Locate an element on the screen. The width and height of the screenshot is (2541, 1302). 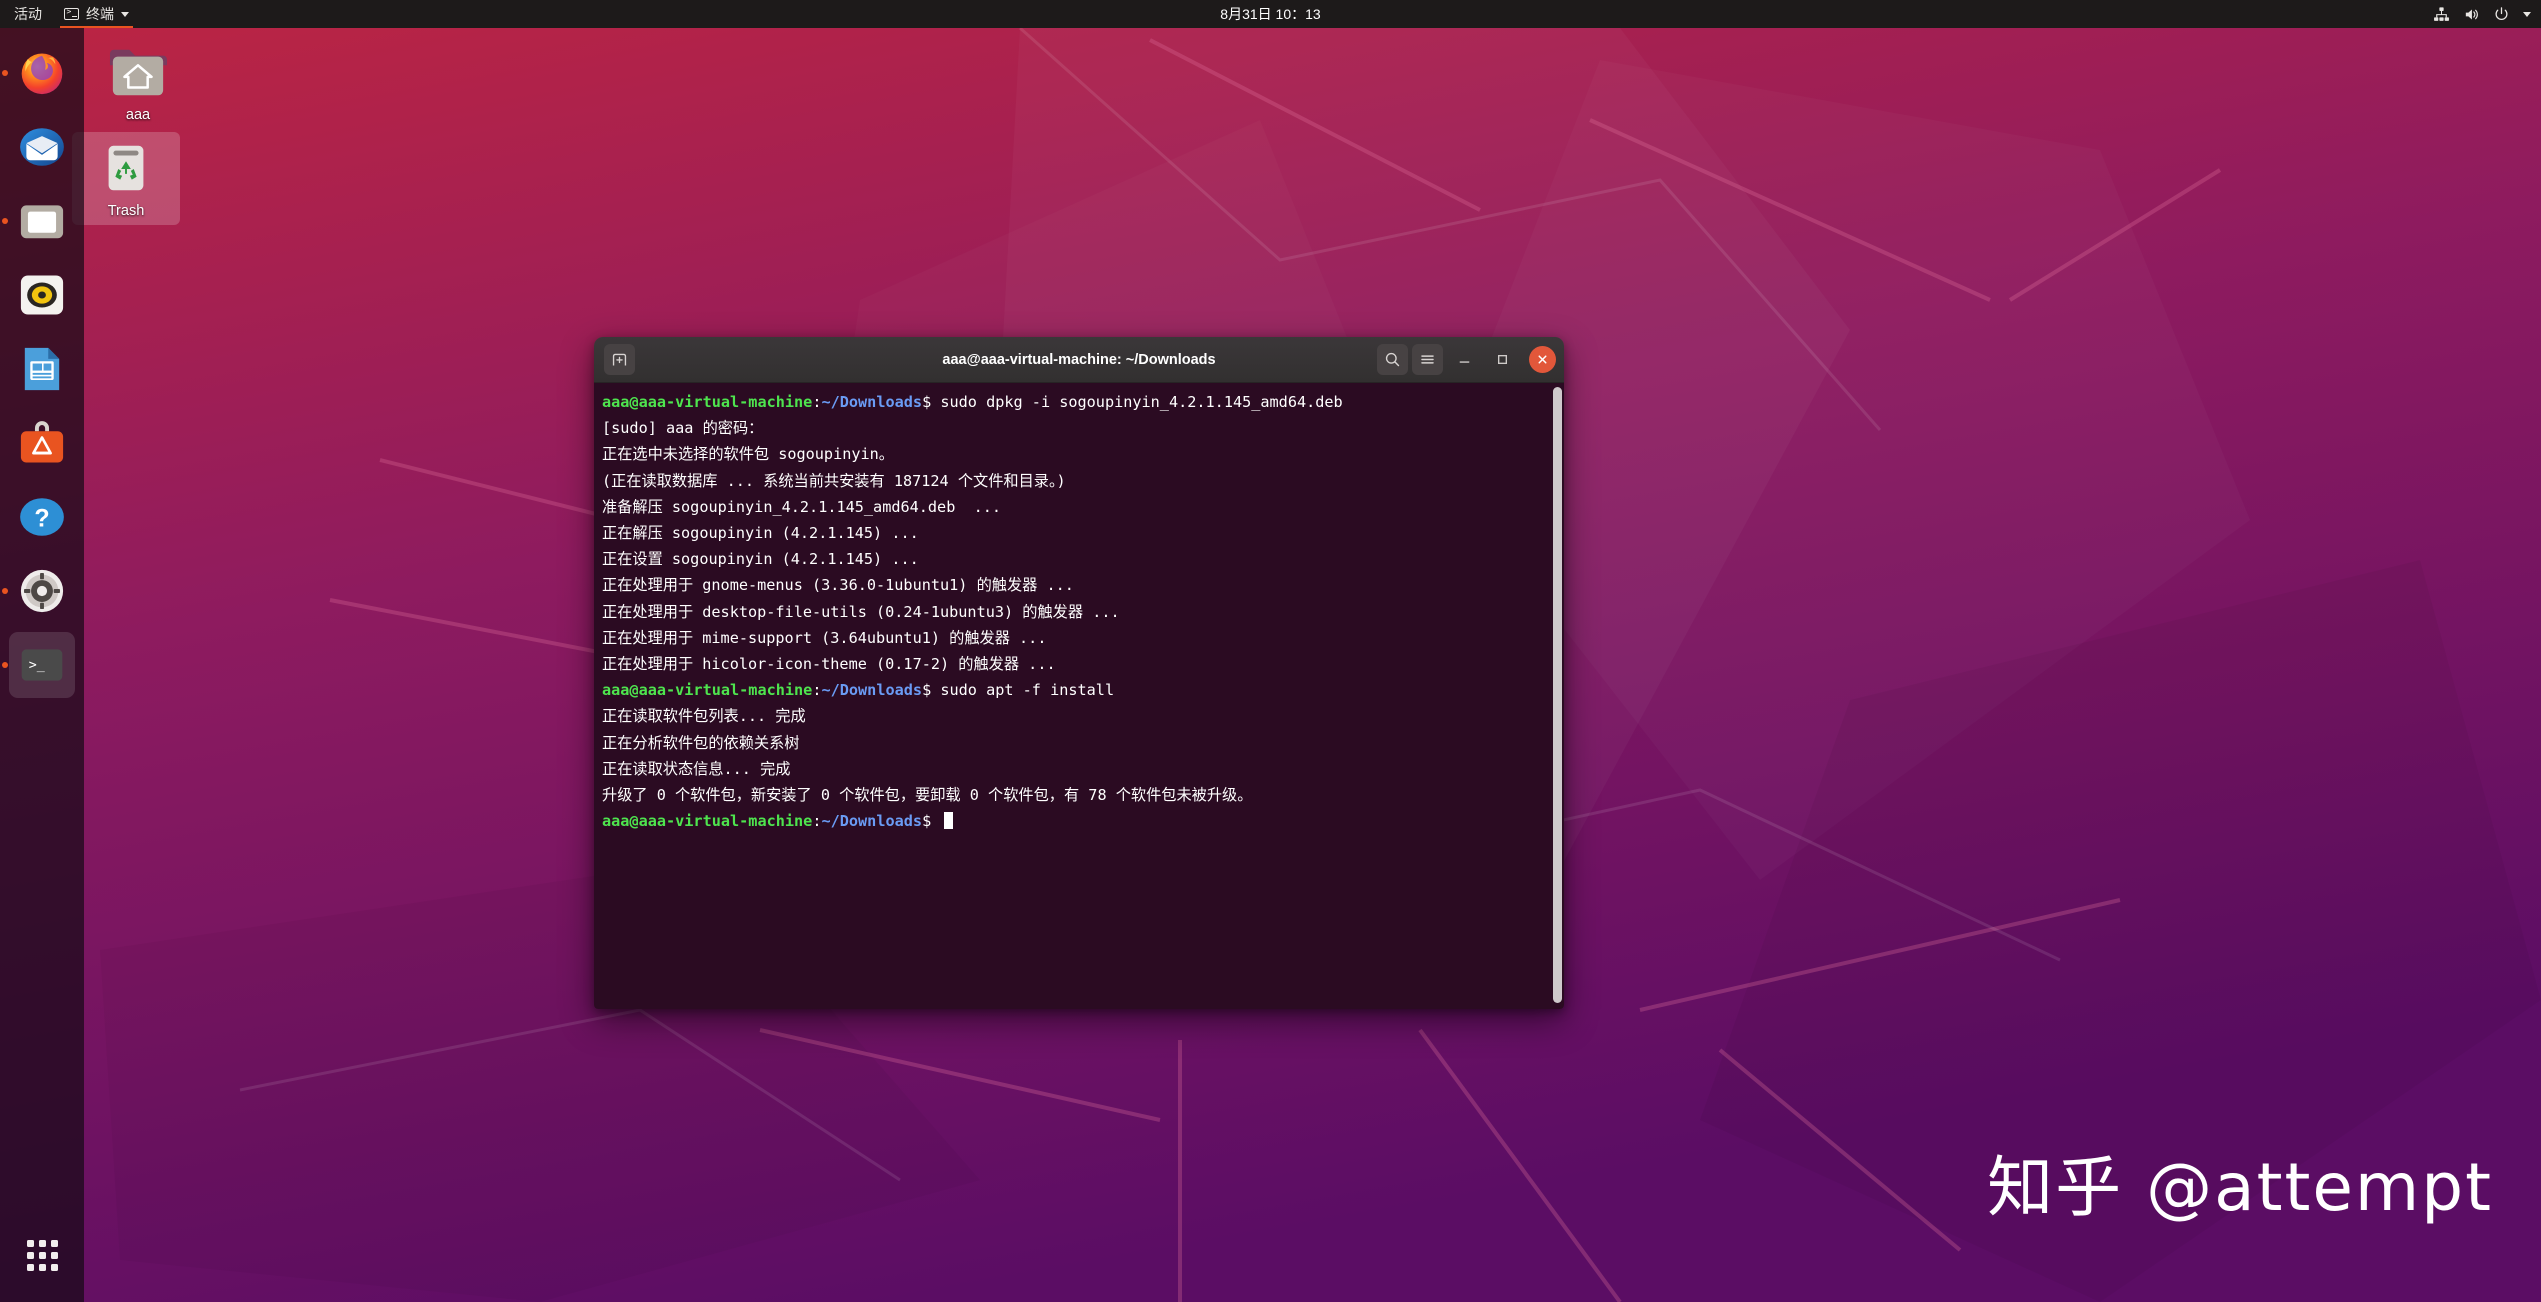
network-icon is located at coordinates (2441, 13).